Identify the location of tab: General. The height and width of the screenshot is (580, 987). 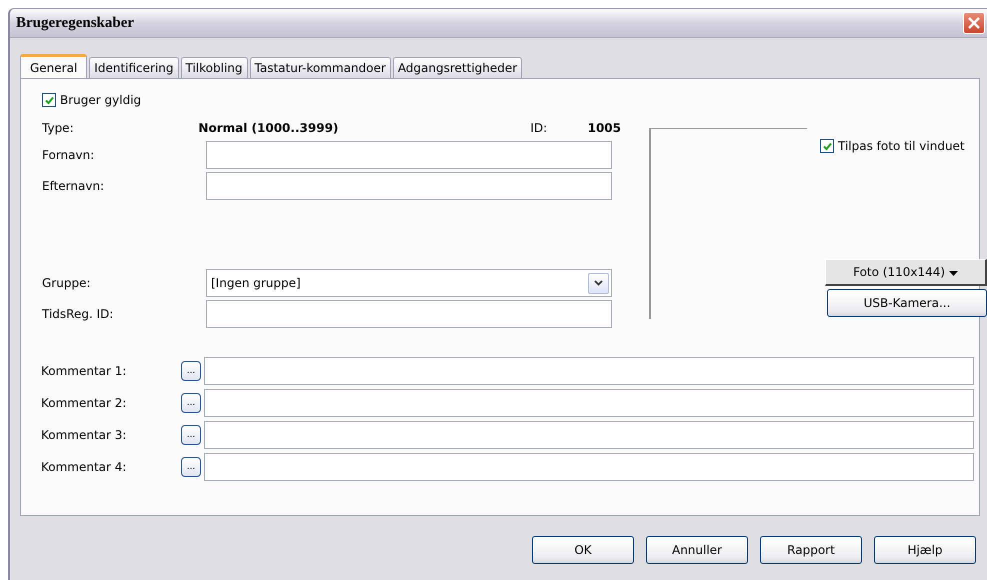
(54, 66).